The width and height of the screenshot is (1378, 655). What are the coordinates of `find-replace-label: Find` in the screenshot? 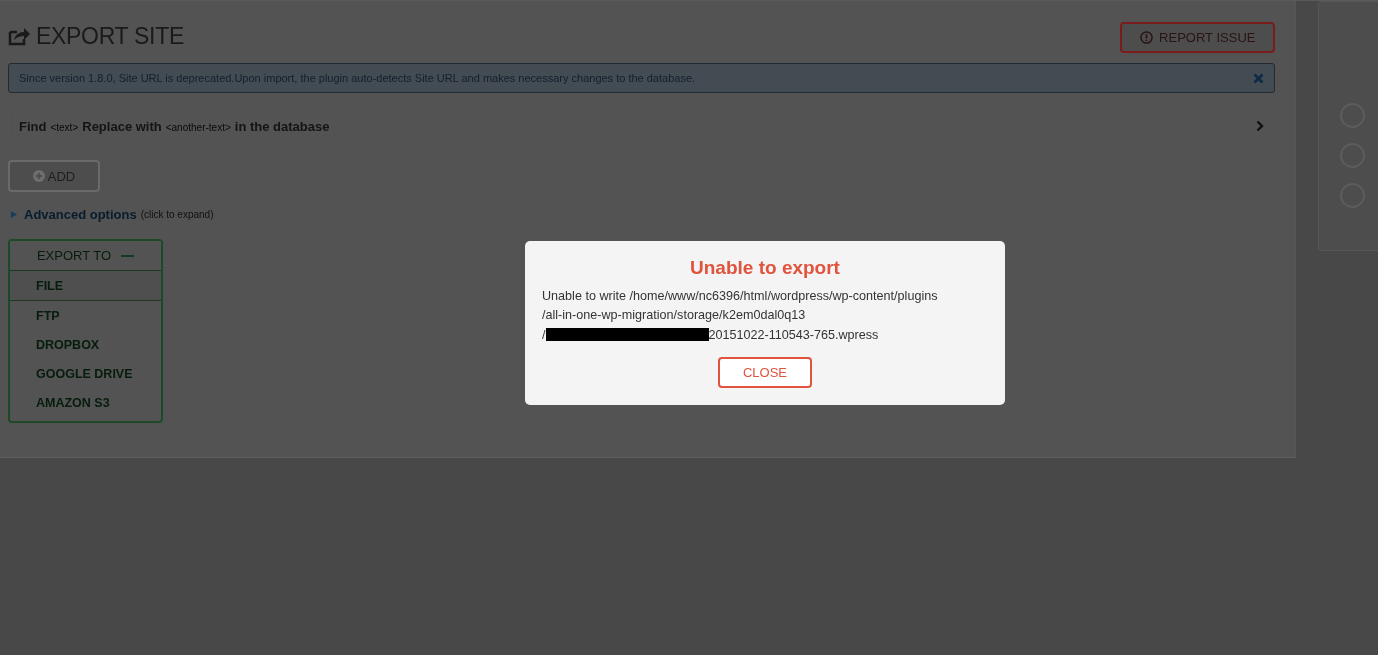 It's located at (33, 126).